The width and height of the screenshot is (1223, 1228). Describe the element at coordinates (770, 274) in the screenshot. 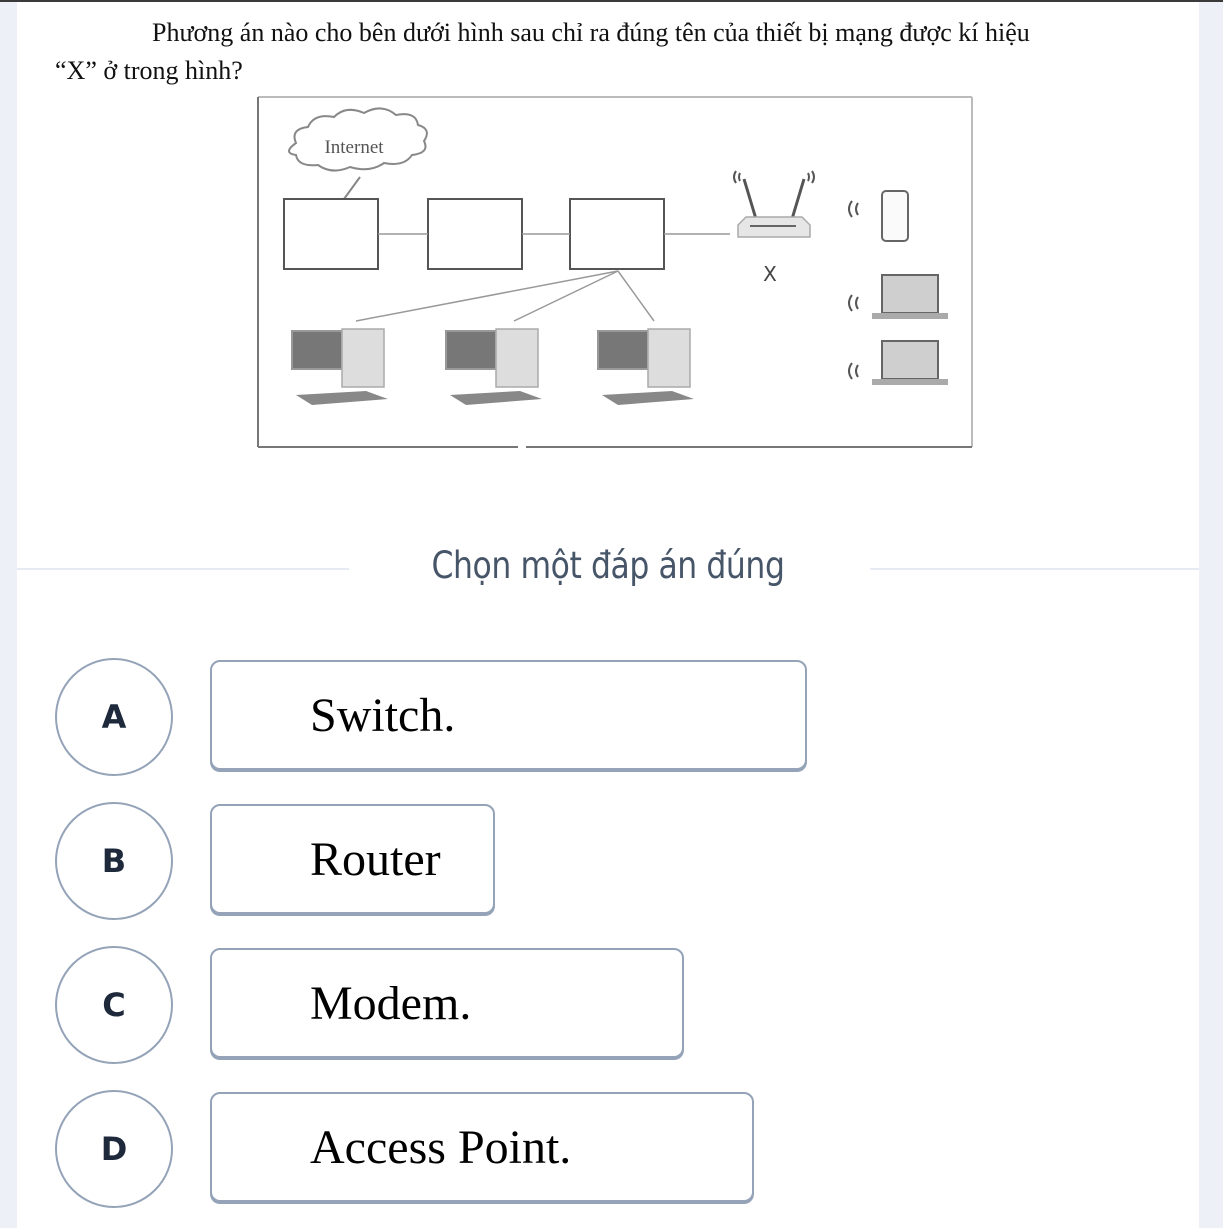

I see `device-x-label: X` at that location.